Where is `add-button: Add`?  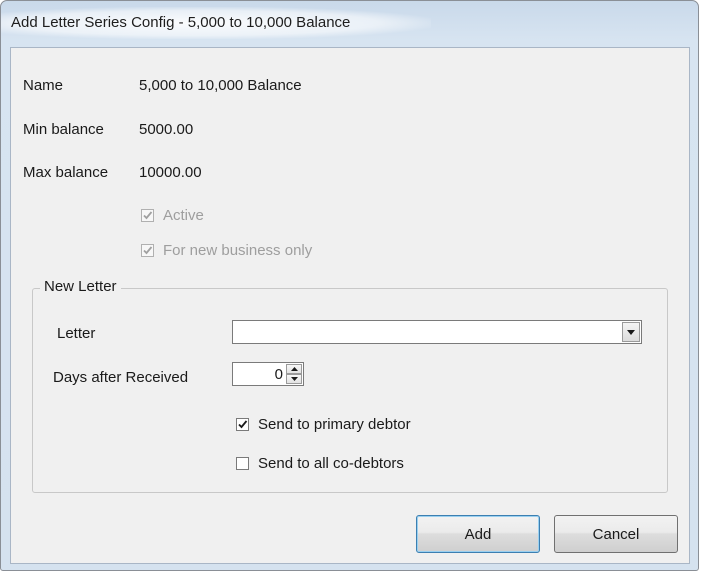 add-button: Add is located at coordinates (478, 534).